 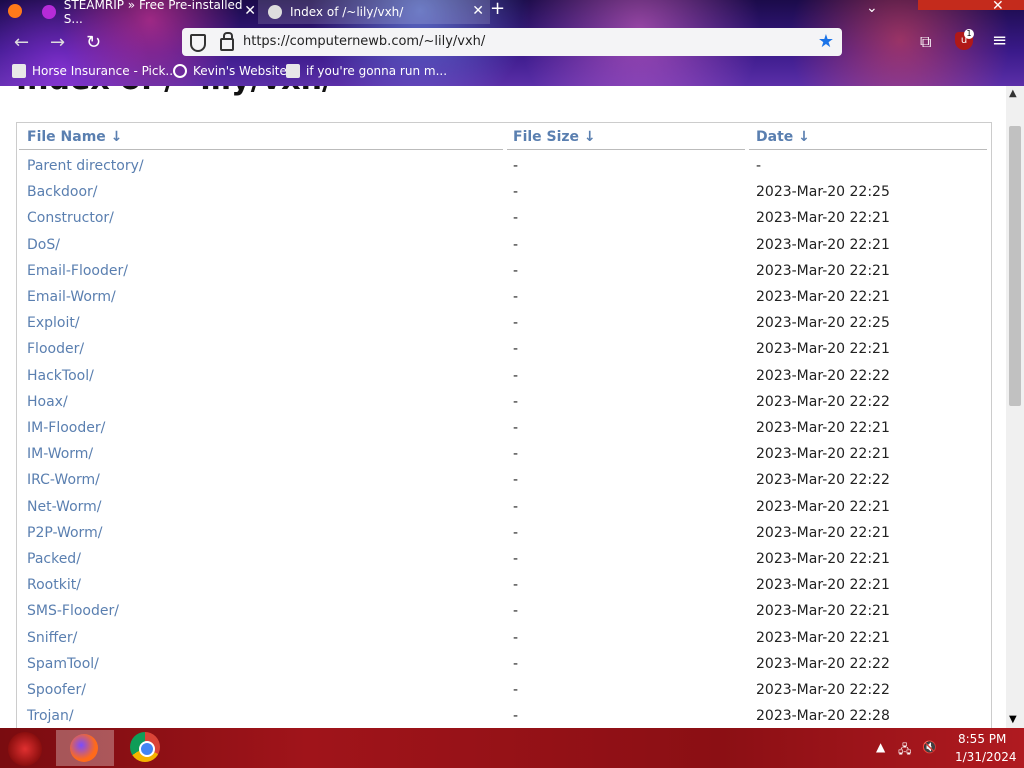 What do you see at coordinates (66, 428) in the screenshot?
I see `file-link: IM-Flooder/` at bounding box center [66, 428].